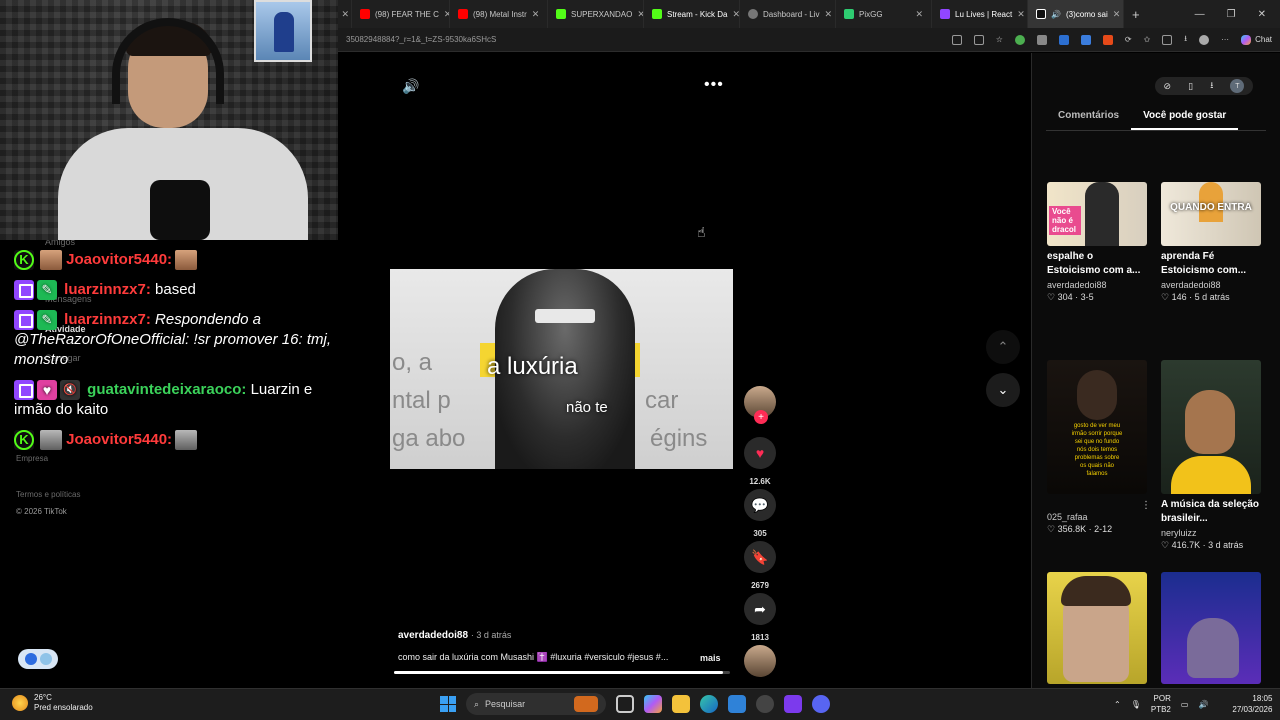  What do you see at coordinates (760, 505) in the screenshot?
I see `comment-icon: 💬` at bounding box center [760, 505].